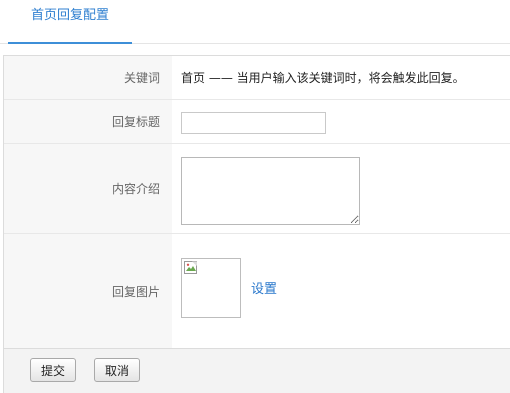 The height and width of the screenshot is (393, 510). What do you see at coordinates (255, 22) in the screenshot?
I see `tab-bar: 首页回复配置` at bounding box center [255, 22].